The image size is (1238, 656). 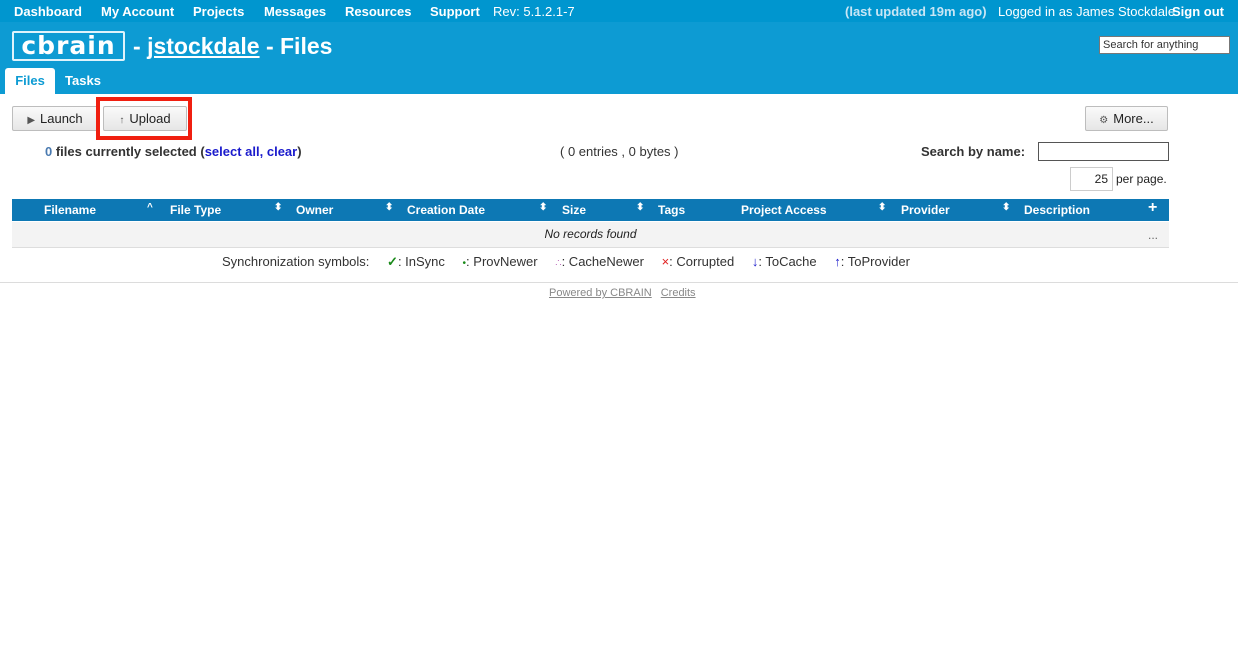 I want to click on add-column-icon: +, so click(x=1152, y=208).